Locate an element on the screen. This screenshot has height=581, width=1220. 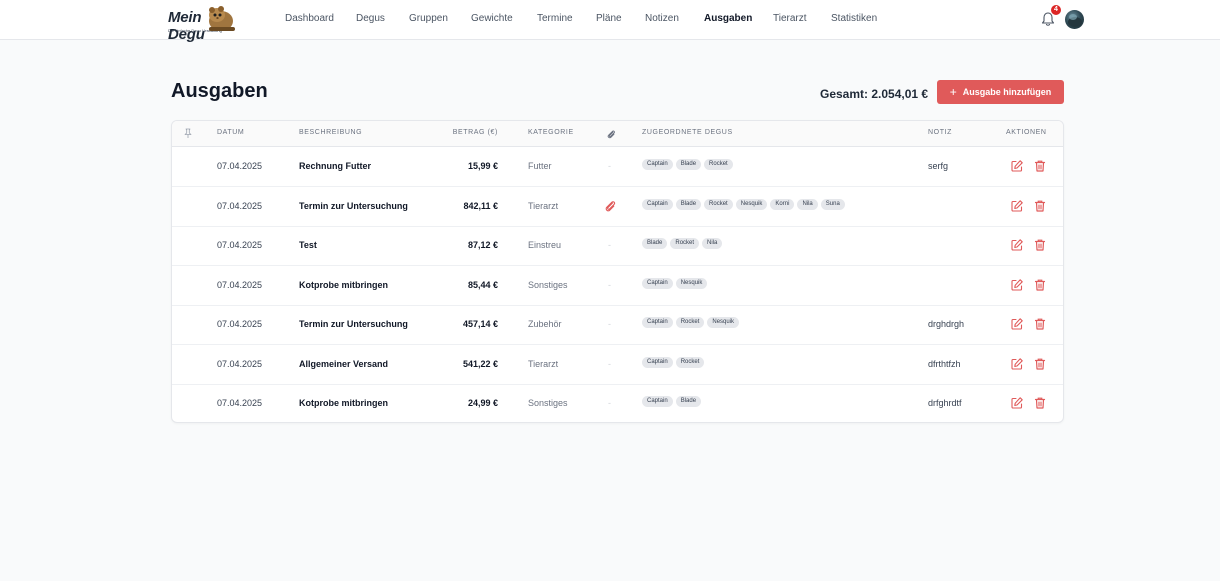
degu-tag: Suna is located at coordinates (832, 204).